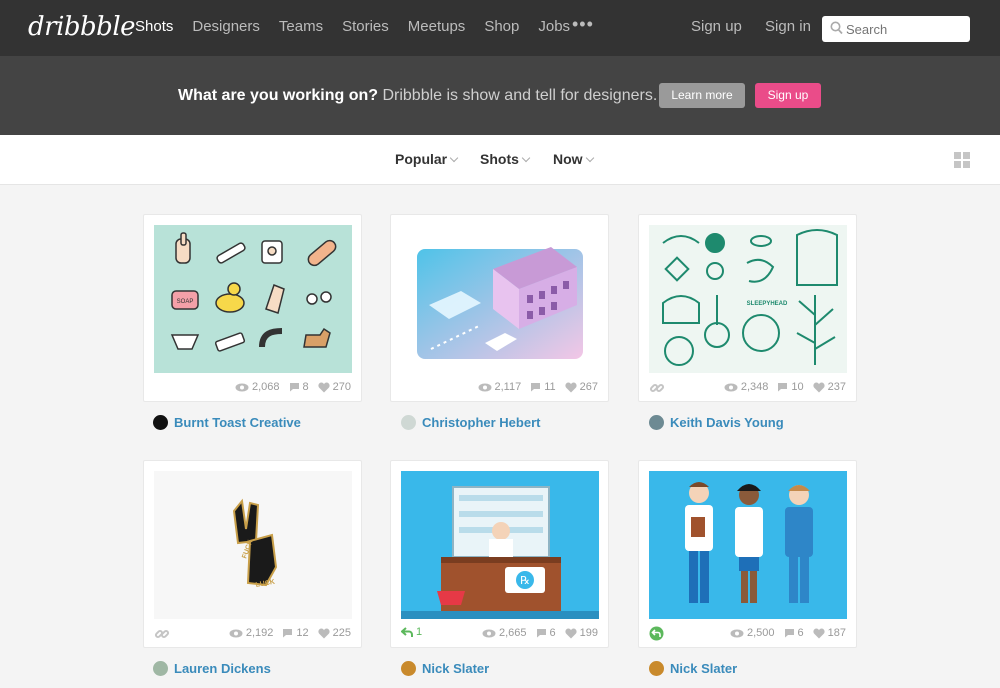  Describe the element at coordinates (543, 387) in the screenshot. I see `comments-stat: 11` at that location.